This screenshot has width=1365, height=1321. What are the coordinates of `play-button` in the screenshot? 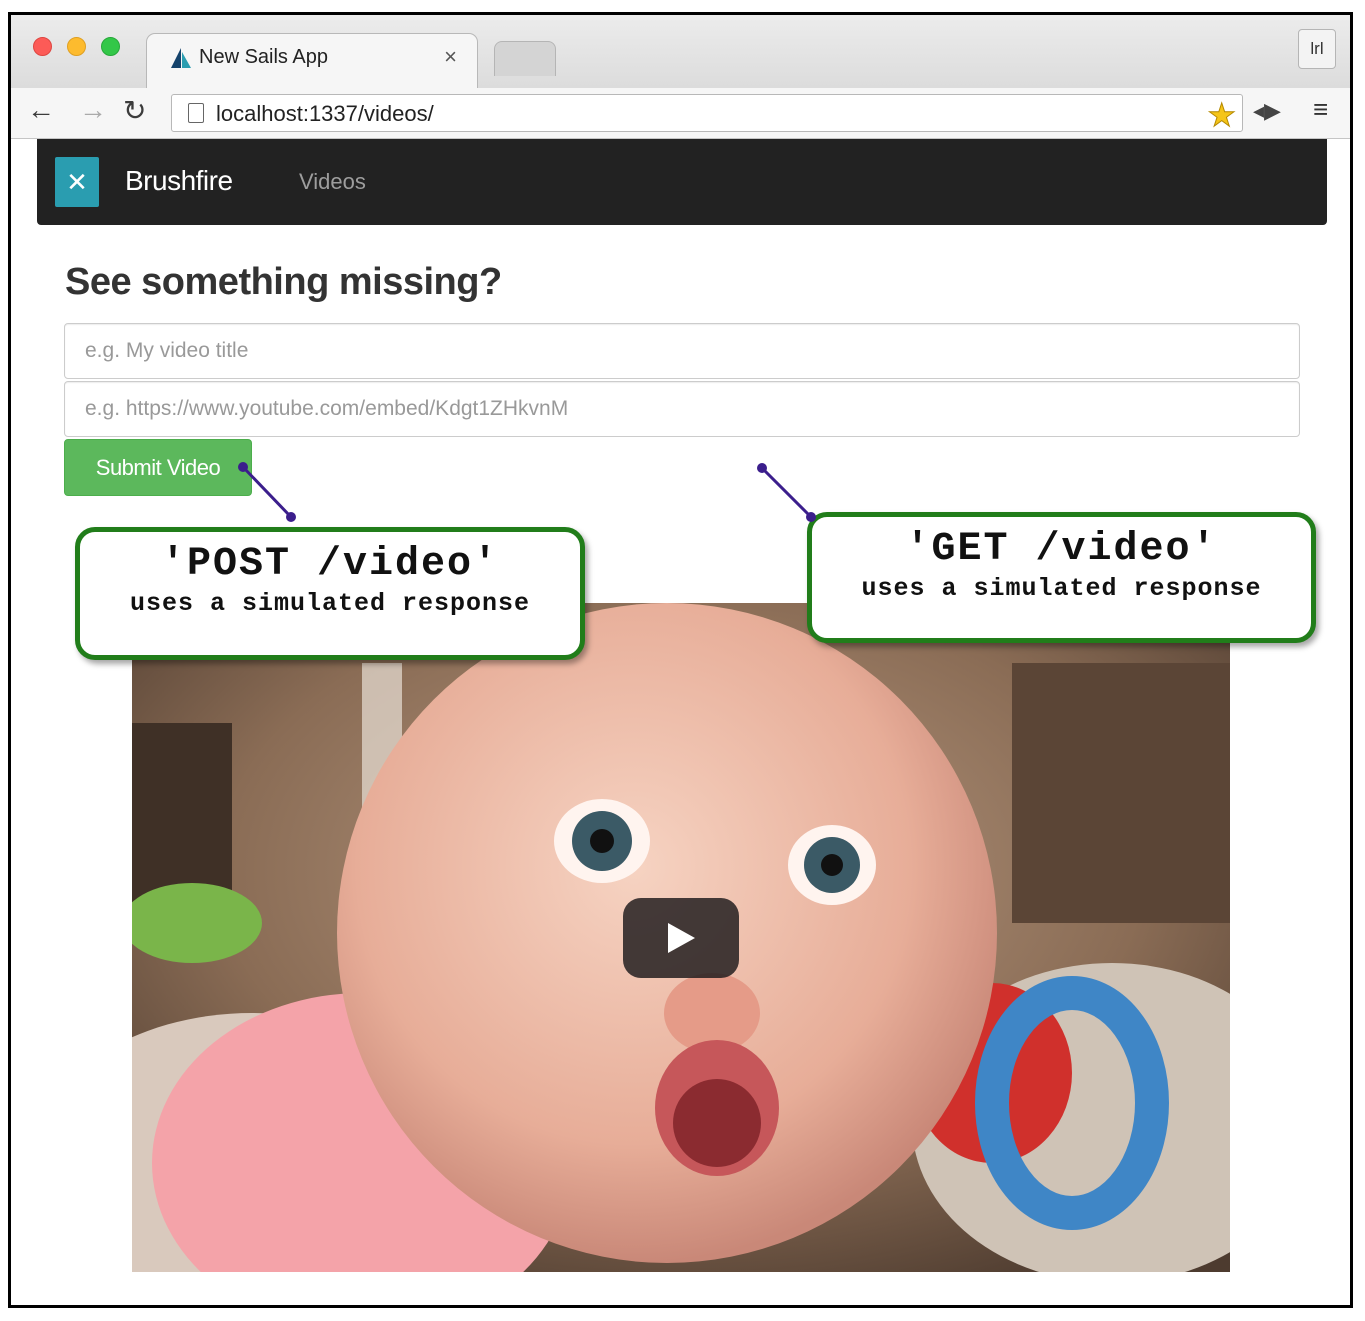 It's located at (681, 938).